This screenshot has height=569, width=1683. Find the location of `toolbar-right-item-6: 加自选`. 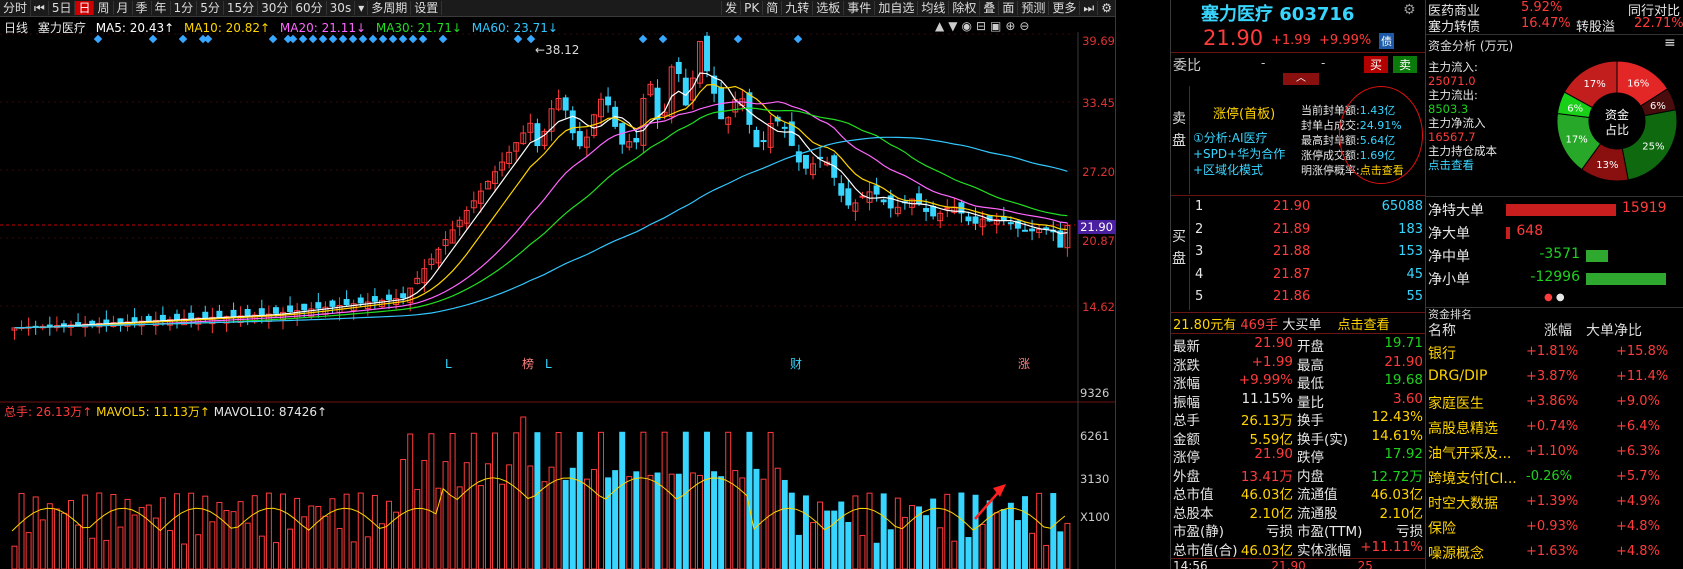

toolbar-right-item-6: 加自选 is located at coordinates (896, 8).